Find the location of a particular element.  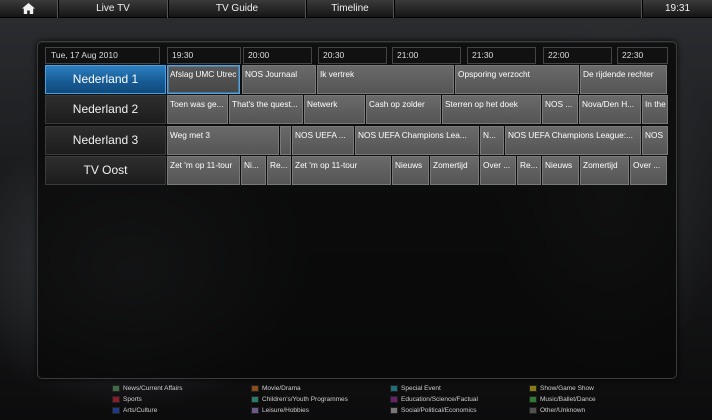

live-tv-tab: Live TV is located at coordinates (113, 9).